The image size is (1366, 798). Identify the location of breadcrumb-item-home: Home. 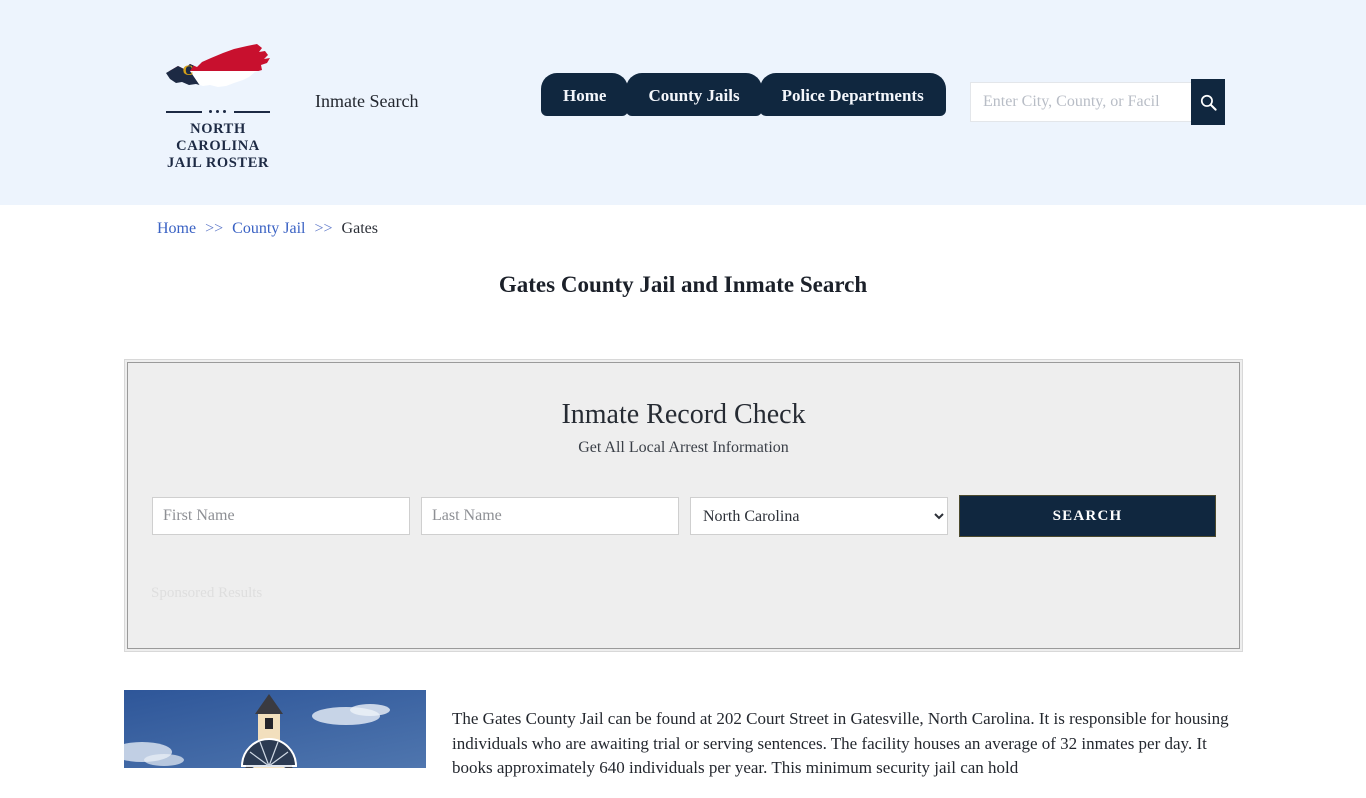
(176, 228).